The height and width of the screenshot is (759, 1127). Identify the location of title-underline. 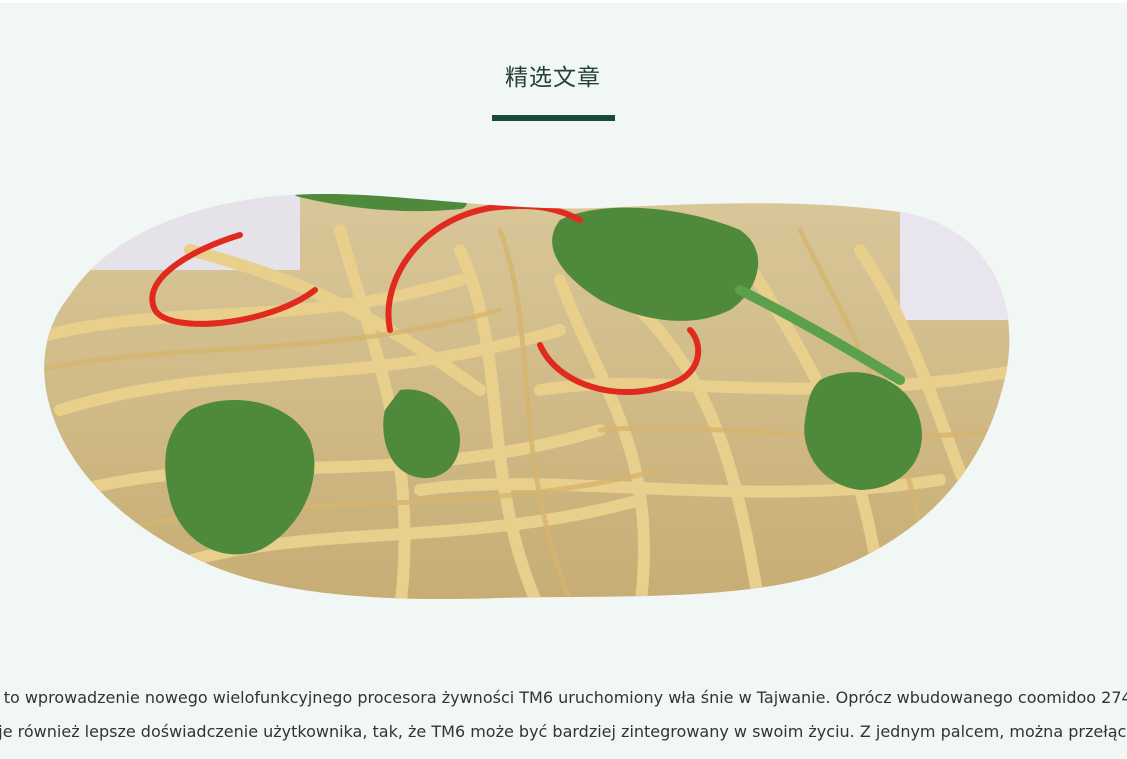
(553, 118).